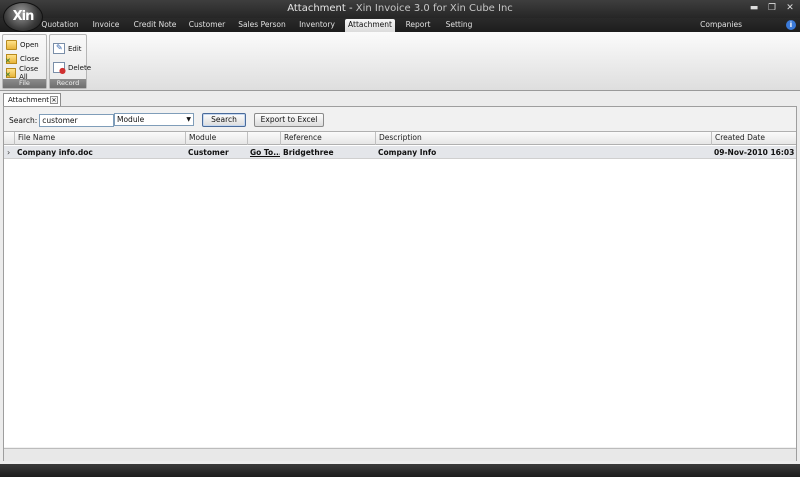 The width and height of the screenshot is (800, 477). Describe the element at coordinates (289, 120) in the screenshot. I see `export-to-excel-button: Export to Excel` at that location.